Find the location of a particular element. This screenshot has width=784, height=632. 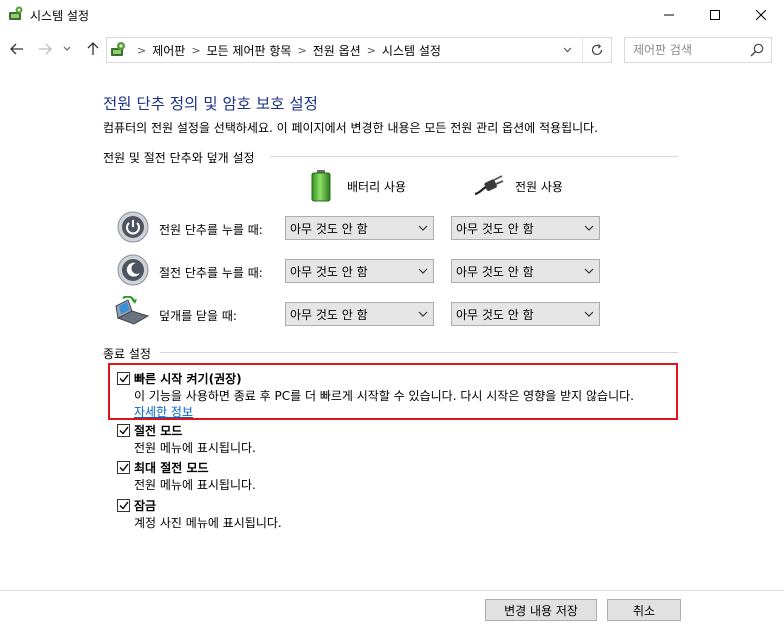

control-panel-icon is located at coordinates (118, 49).